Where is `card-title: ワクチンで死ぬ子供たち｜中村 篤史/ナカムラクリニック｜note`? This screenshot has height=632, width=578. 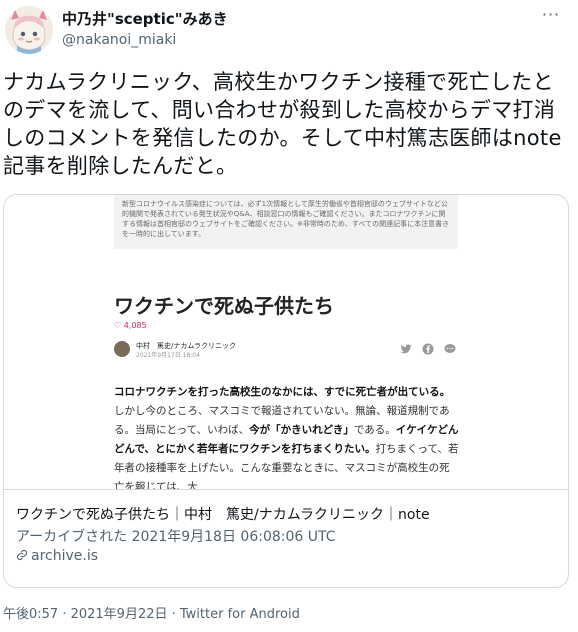
card-title: ワクチンで死ぬ子供たち｜中村 篤史/ナカムラクリニック｜note is located at coordinates (223, 514).